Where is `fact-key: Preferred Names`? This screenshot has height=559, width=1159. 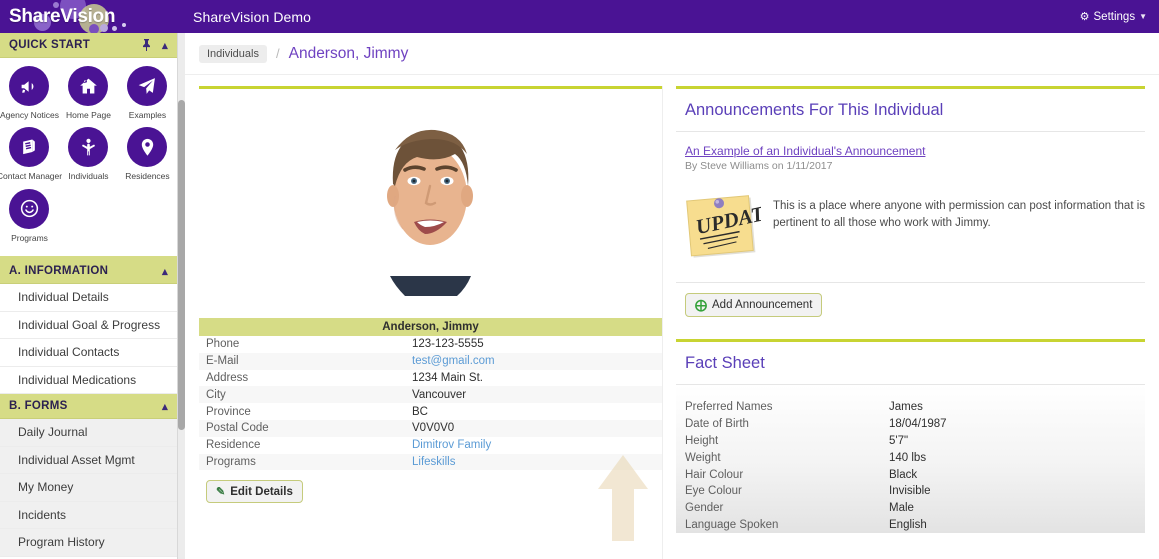 fact-key: Preferred Names is located at coordinates (729, 407).